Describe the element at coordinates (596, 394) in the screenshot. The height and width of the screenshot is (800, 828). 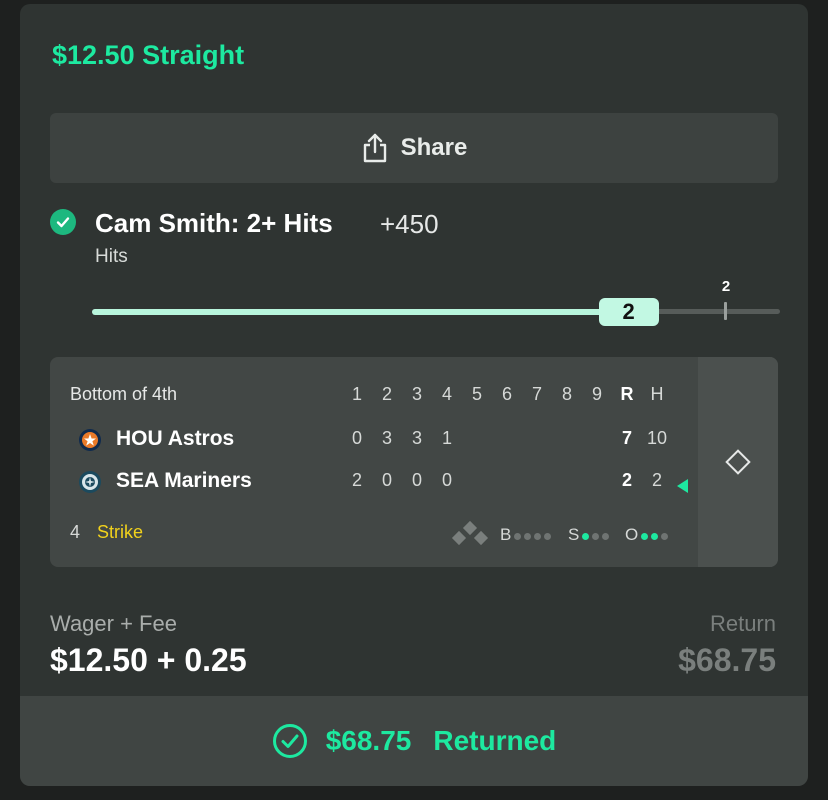
I see `inning-header-cell: 9` at that location.